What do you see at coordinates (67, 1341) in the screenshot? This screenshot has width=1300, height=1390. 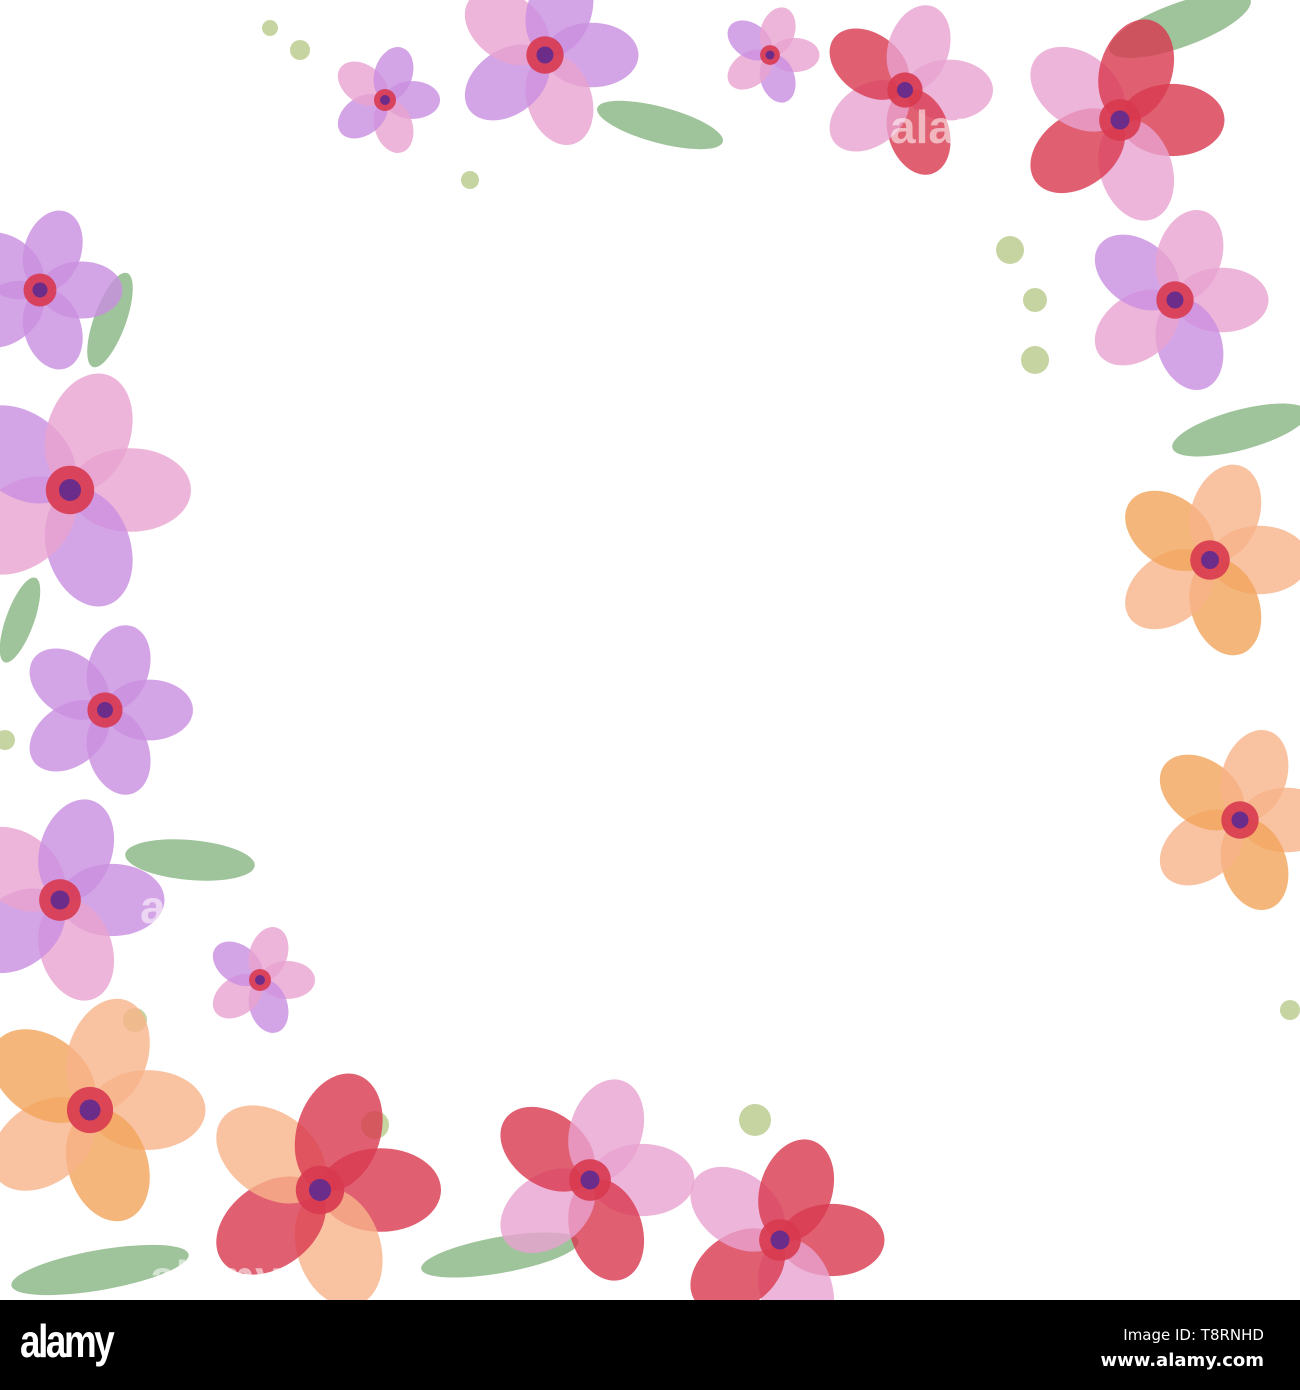 I see `alamy-logo: alamy` at bounding box center [67, 1341].